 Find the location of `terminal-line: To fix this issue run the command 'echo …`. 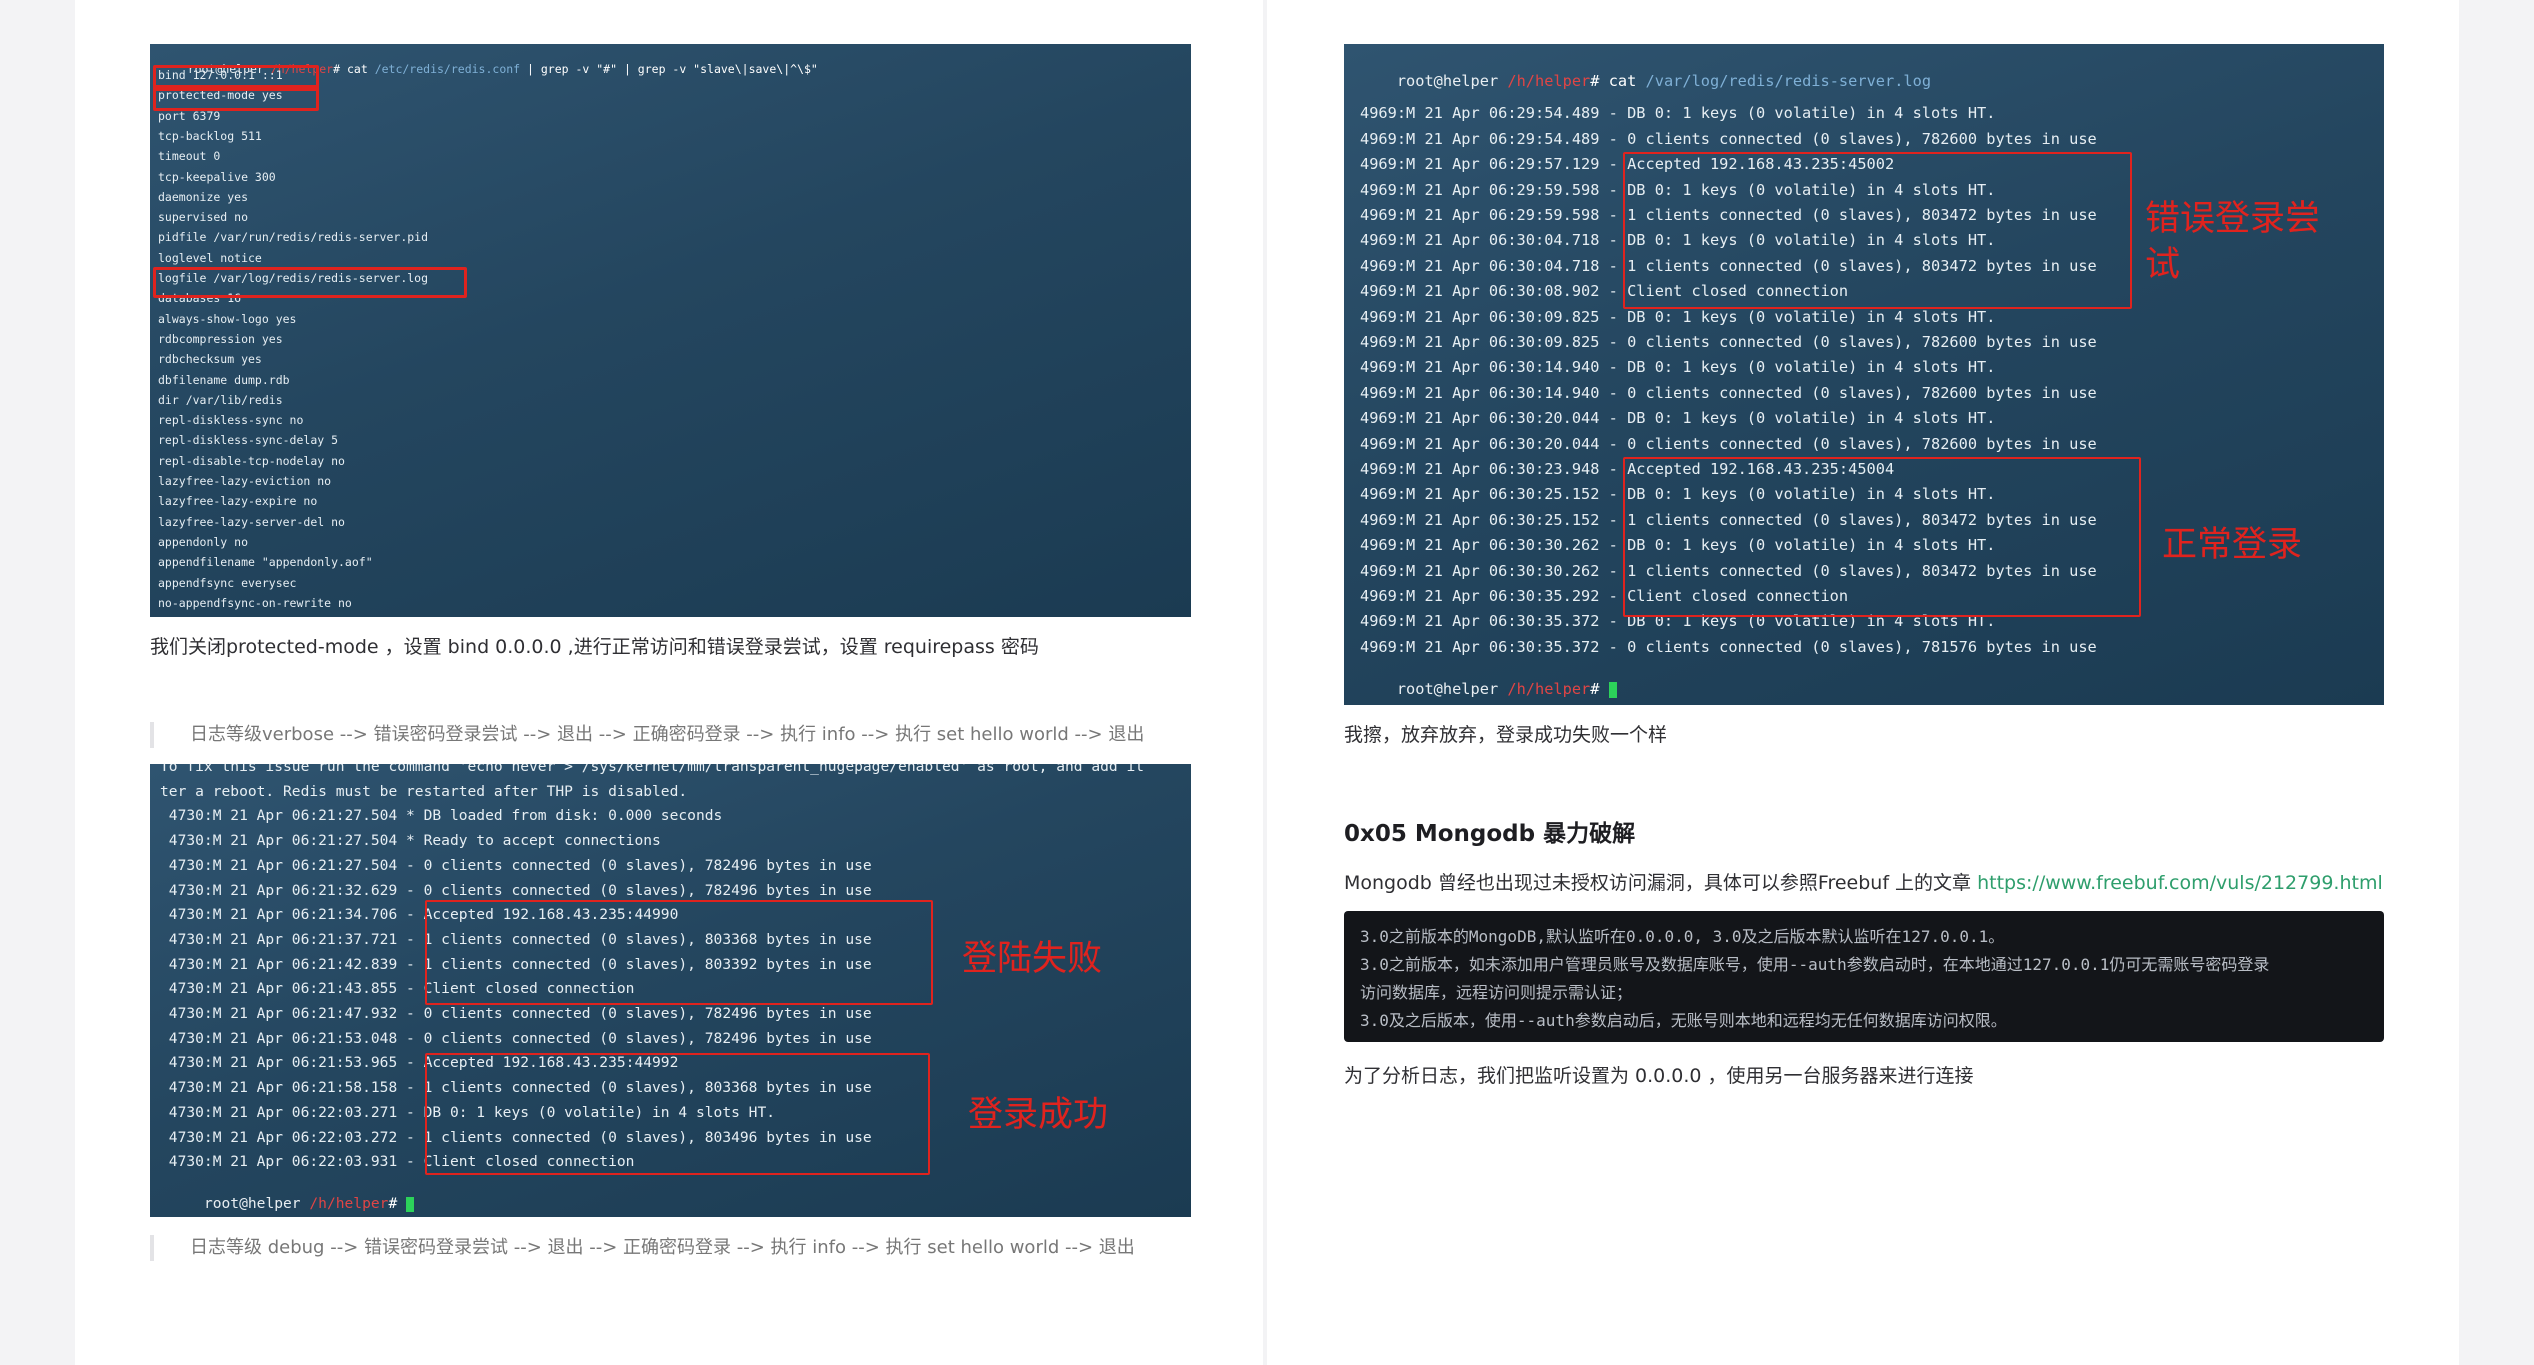

terminal-line: To fix this issue run the command 'echo … is located at coordinates (652, 769).